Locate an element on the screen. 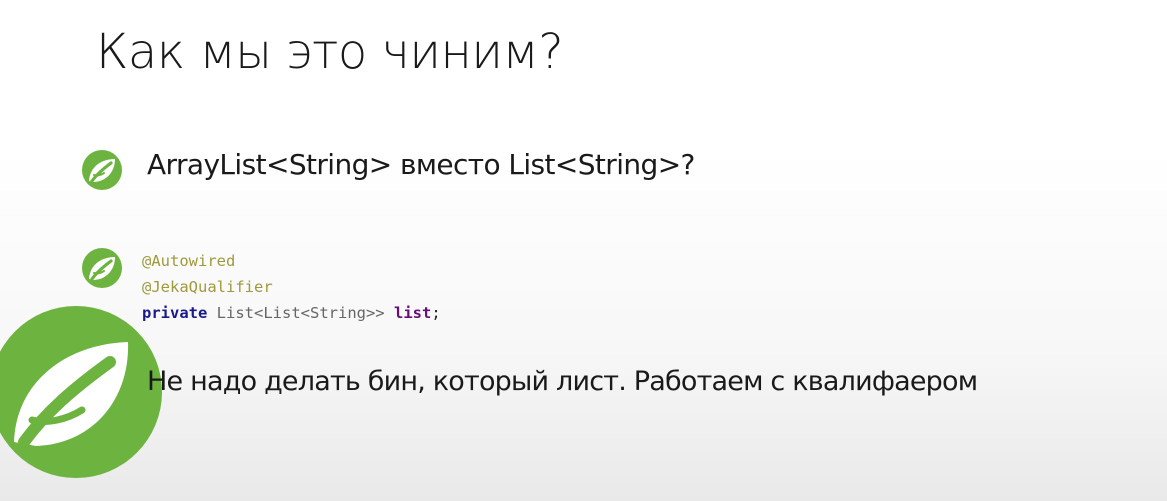 The width and height of the screenshot is (1167, 501). code-field-name: list is located at coordinates (413, 313).